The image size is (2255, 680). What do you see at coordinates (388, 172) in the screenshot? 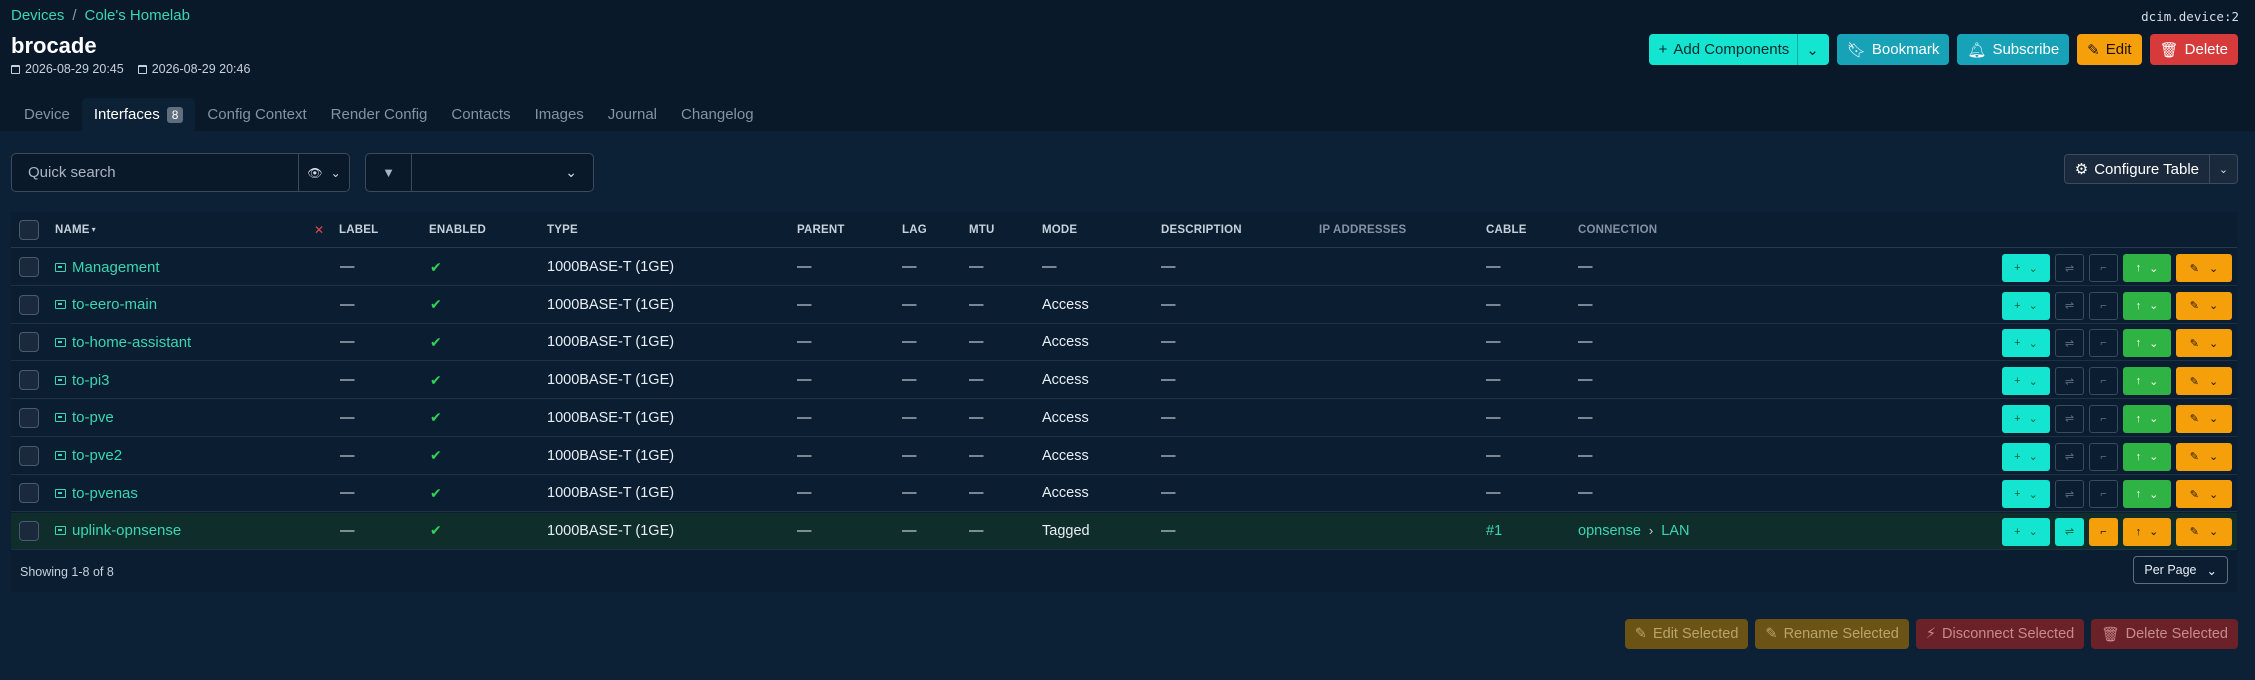
I see `filter-button: ▼` at bounding box center [388, 172].